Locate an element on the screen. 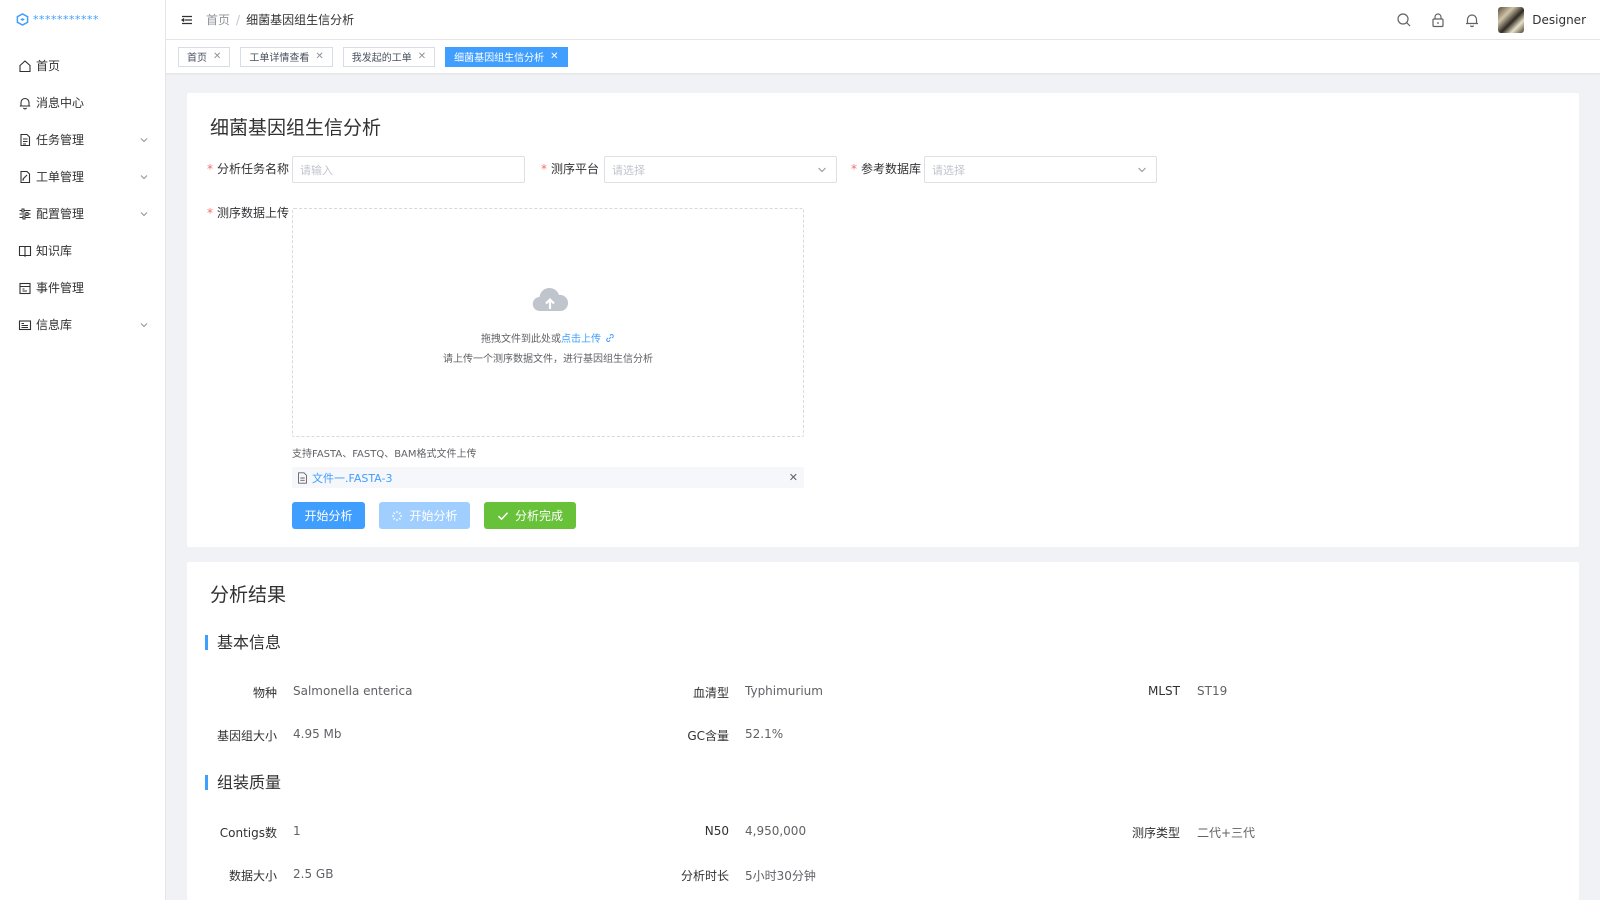 The width and height of the screenshot is (1600, 900). tab-workorder-detail: 工单详情查看 ✕ is located at coordinates (286, 56).